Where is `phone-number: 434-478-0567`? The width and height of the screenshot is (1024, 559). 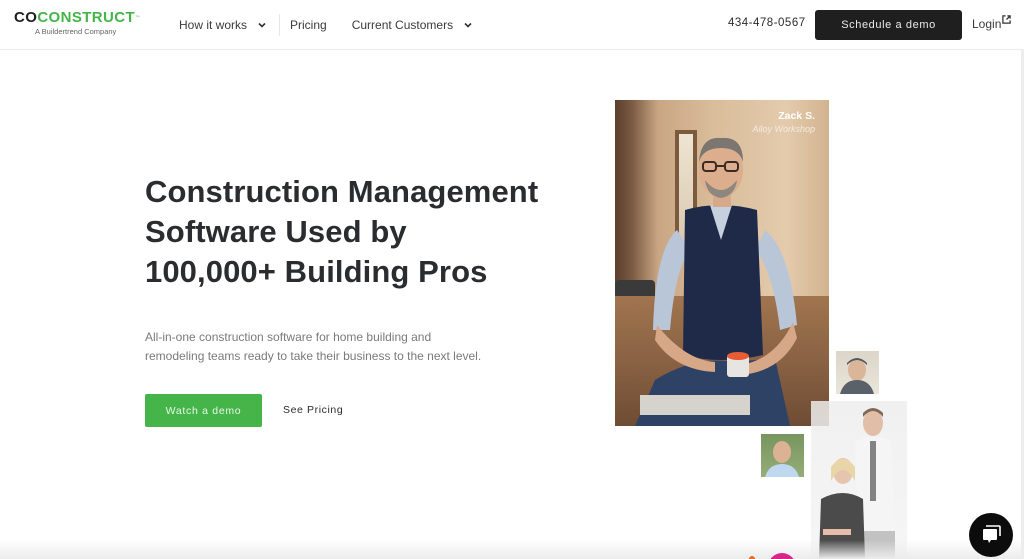
phone-number: 434-478-0567 is located at coordinates (767, 23).